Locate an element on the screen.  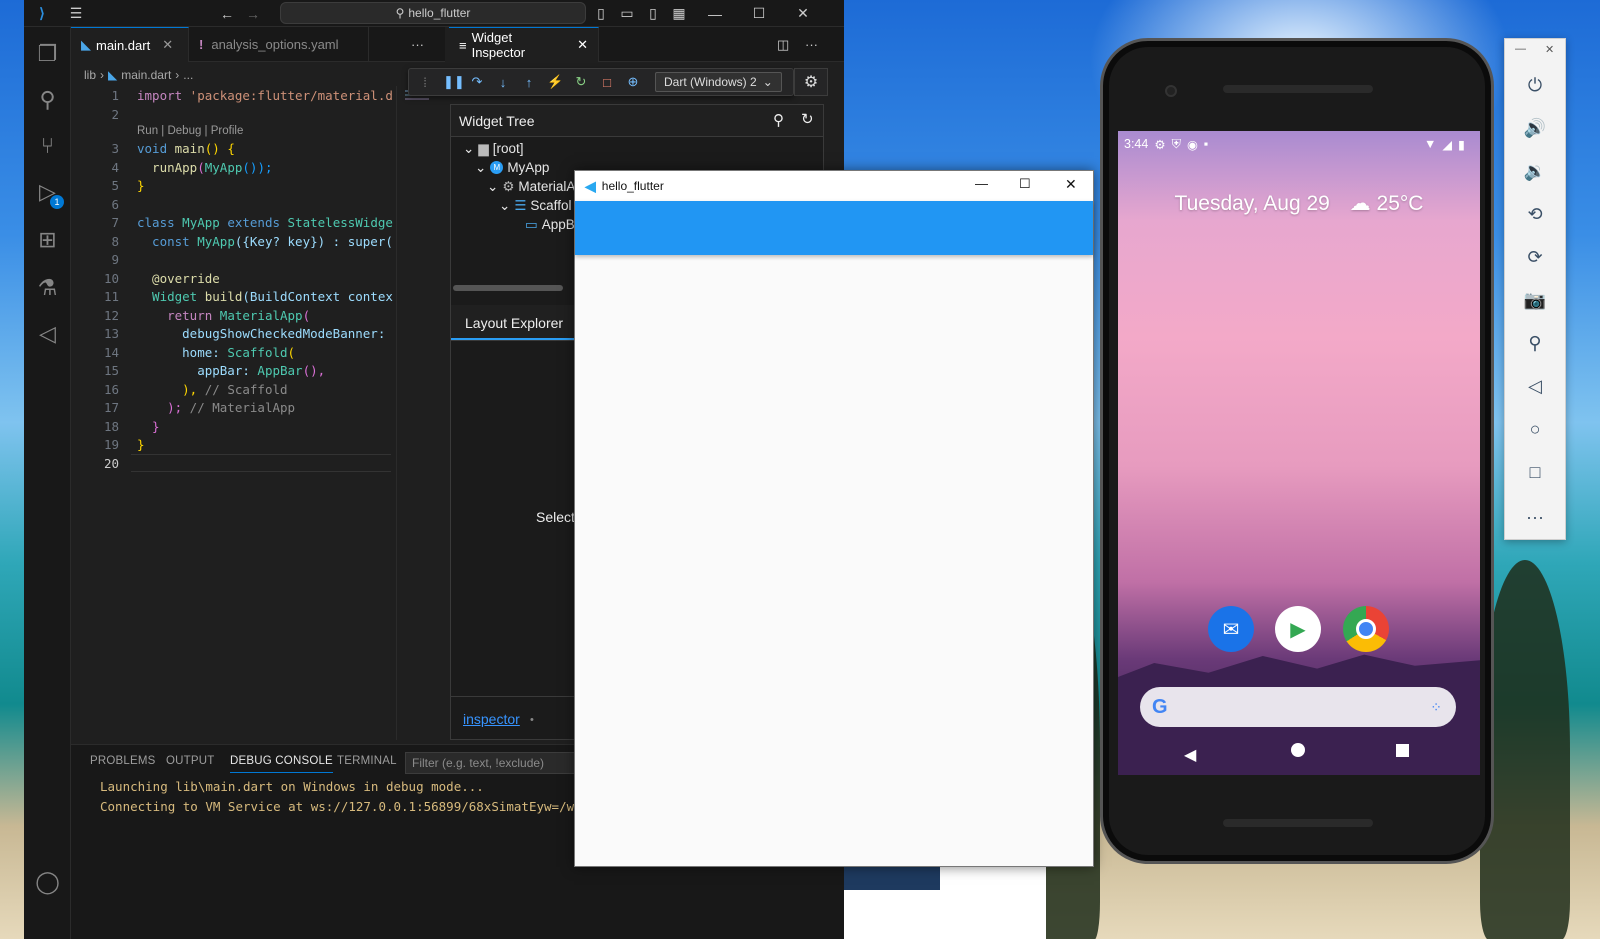
messages-app-icon: ✉ is located at coordinates (1231, 629).